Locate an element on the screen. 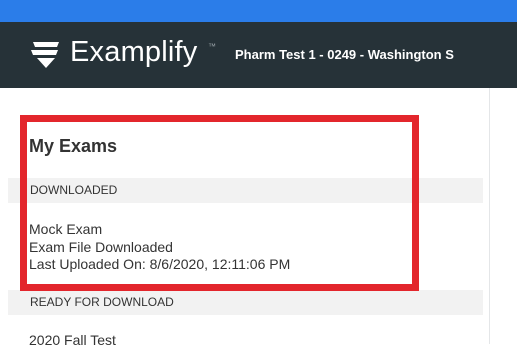 The image size is (517, 348). trademark-mark: ™ is located at coordinates (212, 46).